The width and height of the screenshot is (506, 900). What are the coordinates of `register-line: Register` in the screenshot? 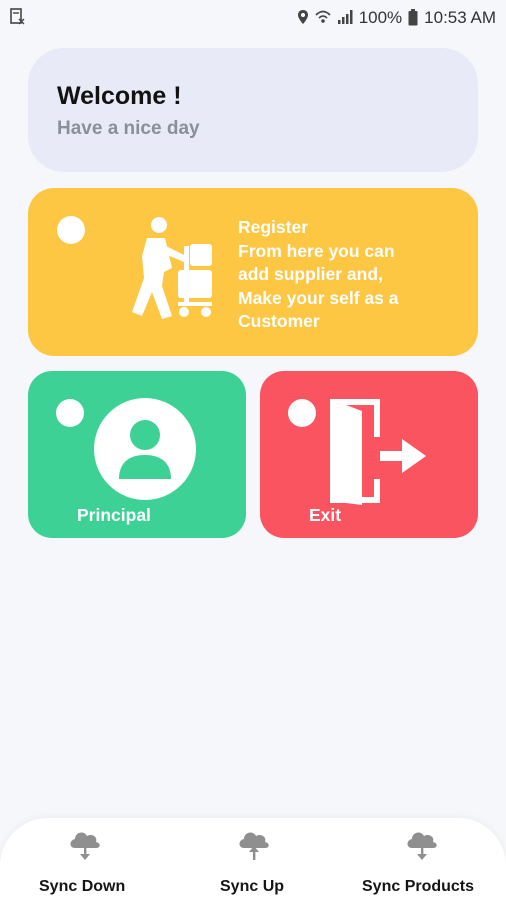 It's located at (273, 227).